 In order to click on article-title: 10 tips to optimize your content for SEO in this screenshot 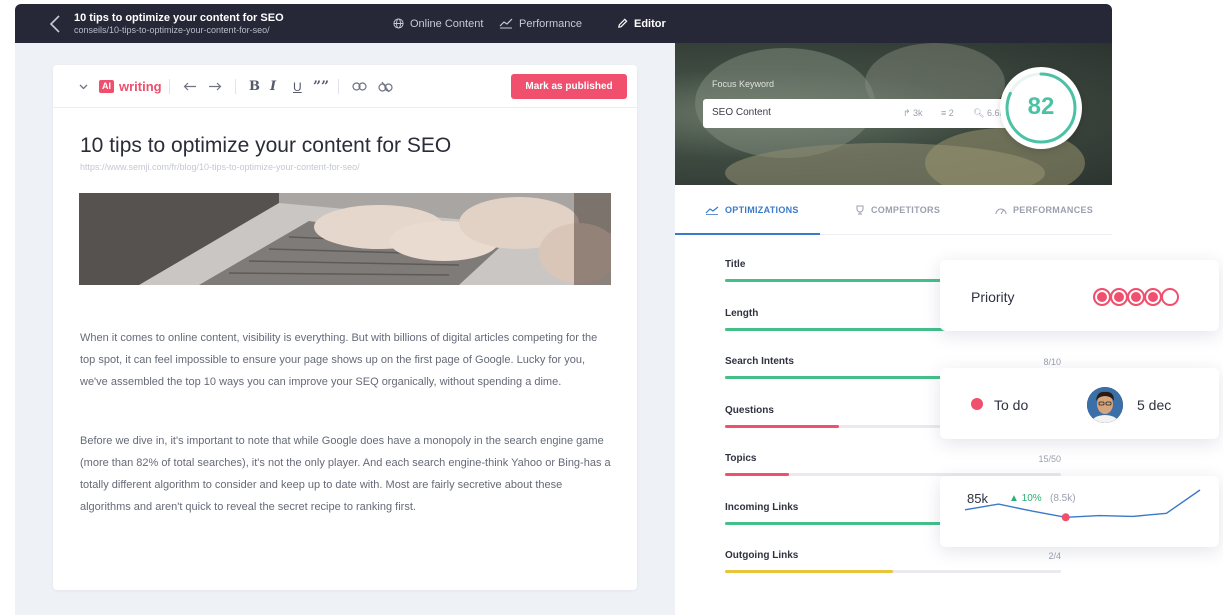, I will do `click(265, 146)`.